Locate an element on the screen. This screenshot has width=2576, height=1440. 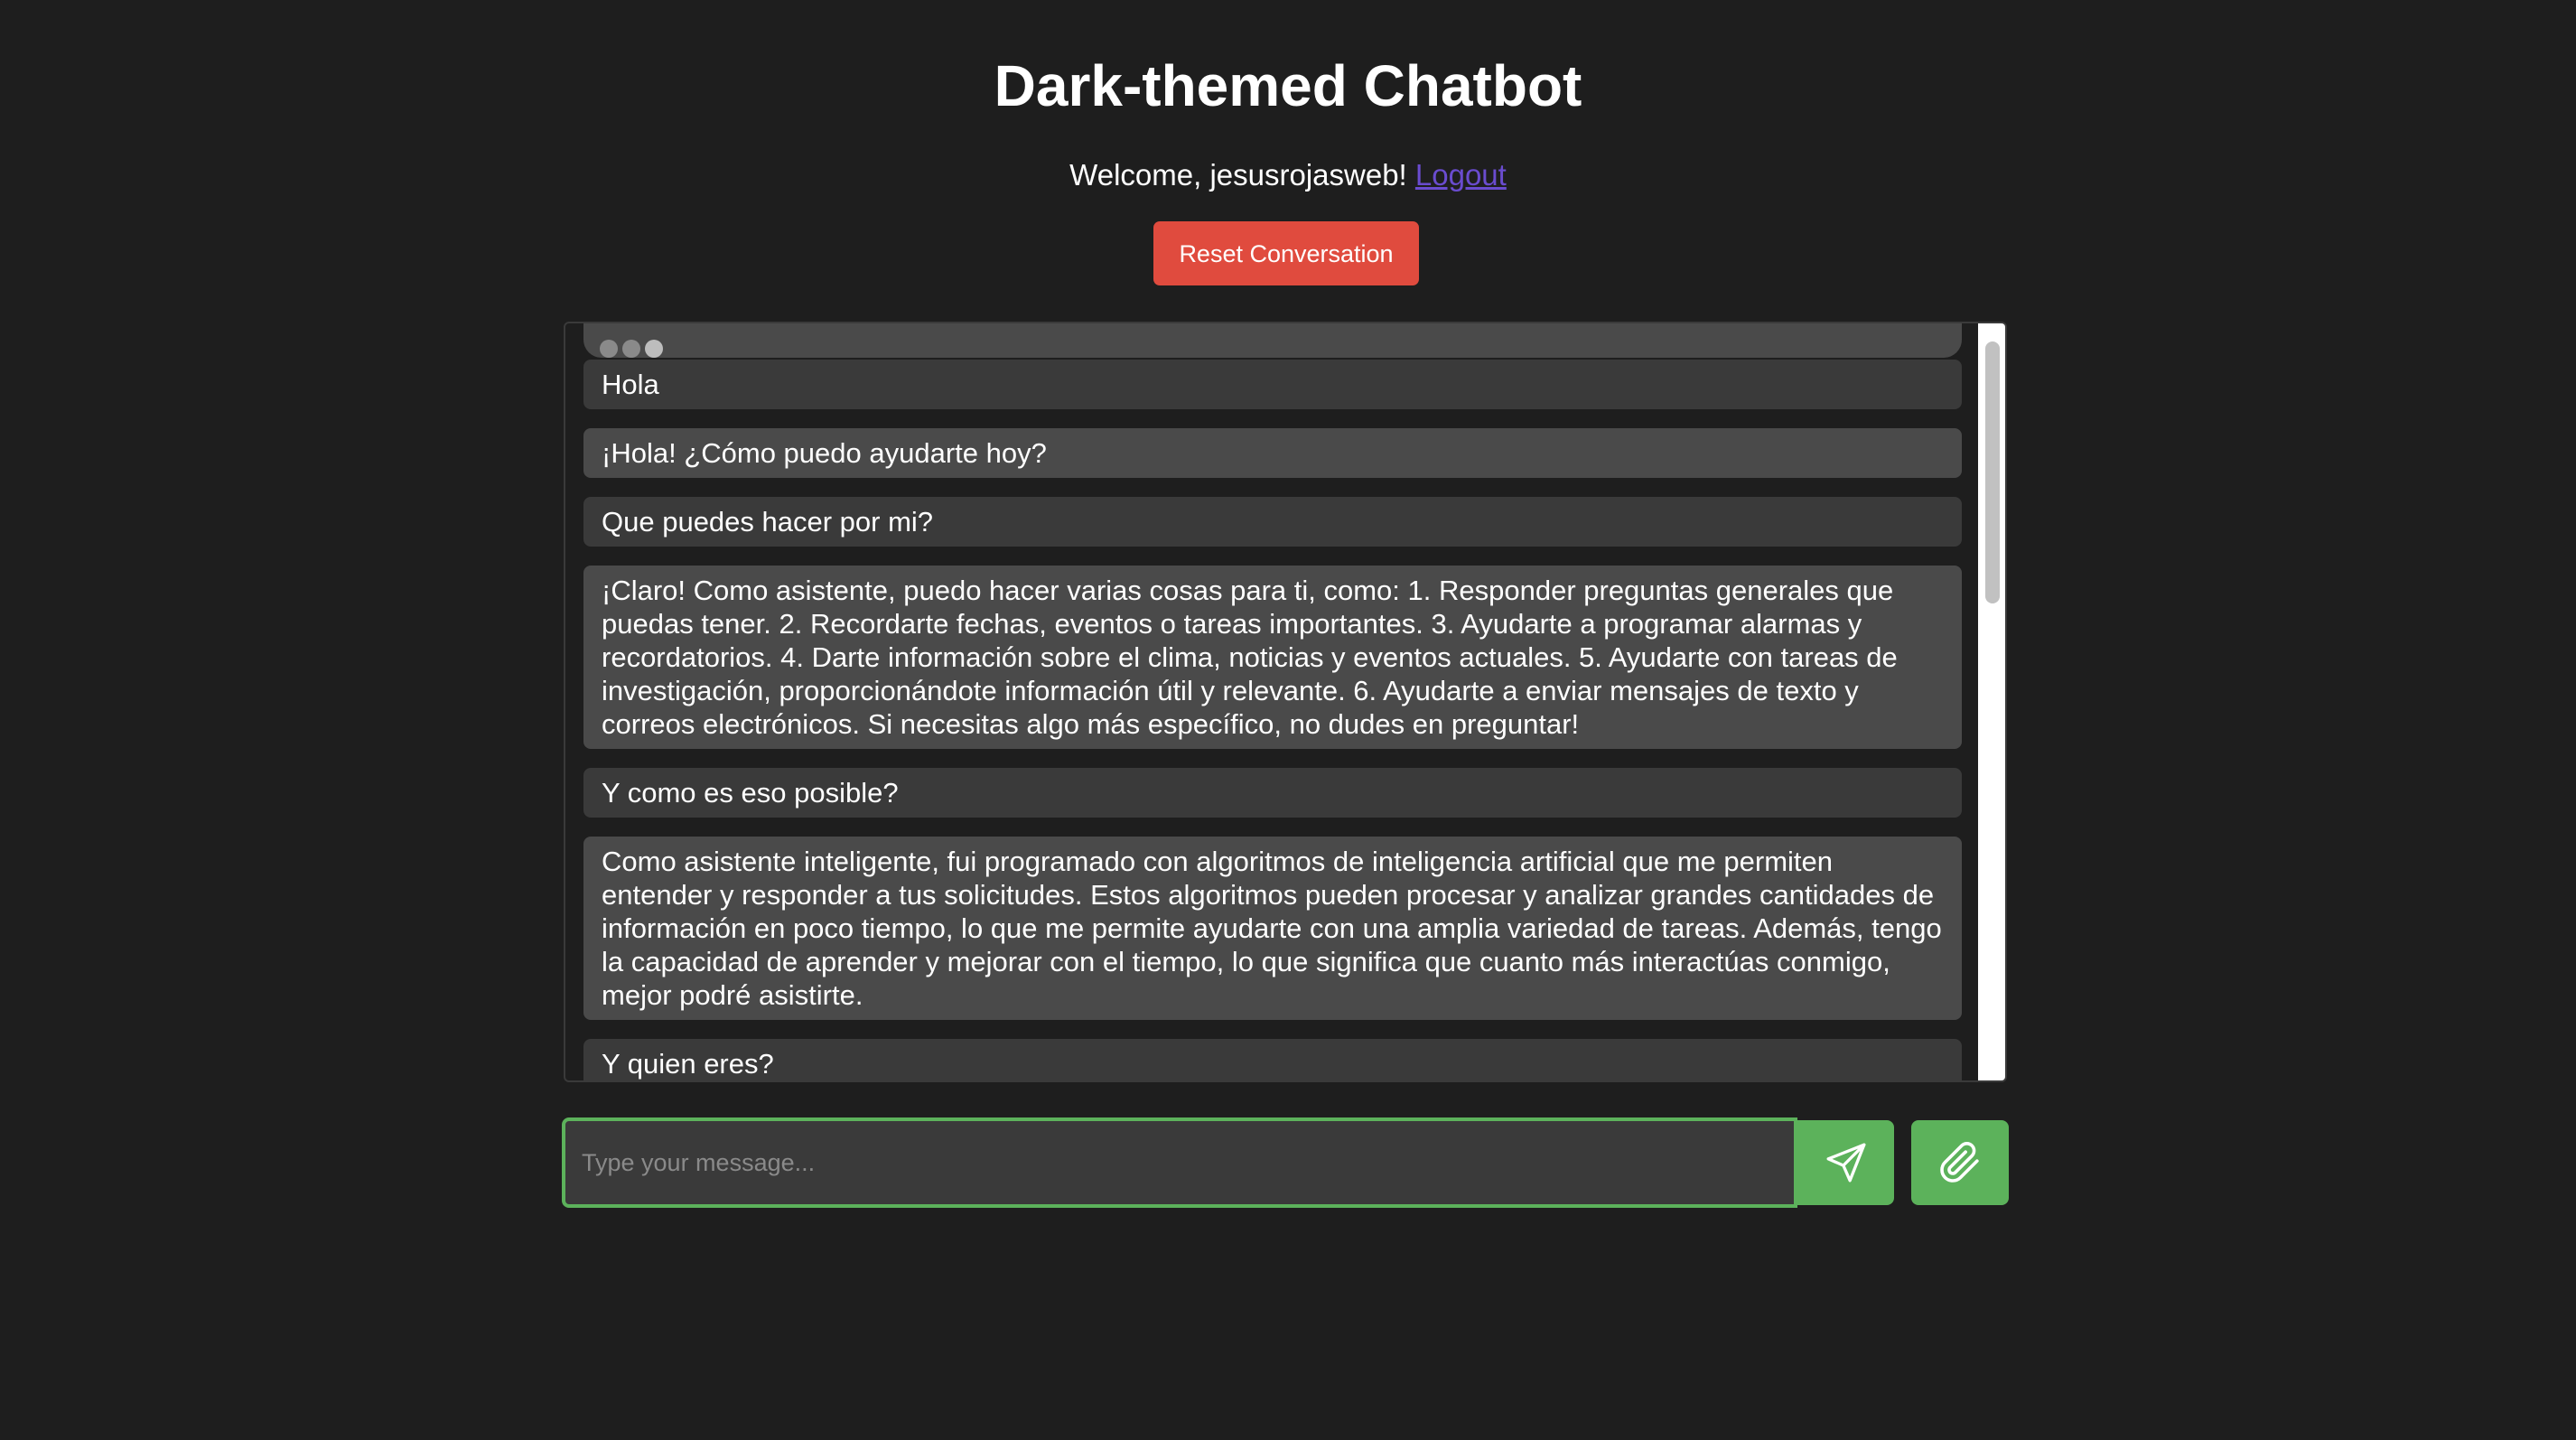
send-button is located at coordinates (1845, 1163).